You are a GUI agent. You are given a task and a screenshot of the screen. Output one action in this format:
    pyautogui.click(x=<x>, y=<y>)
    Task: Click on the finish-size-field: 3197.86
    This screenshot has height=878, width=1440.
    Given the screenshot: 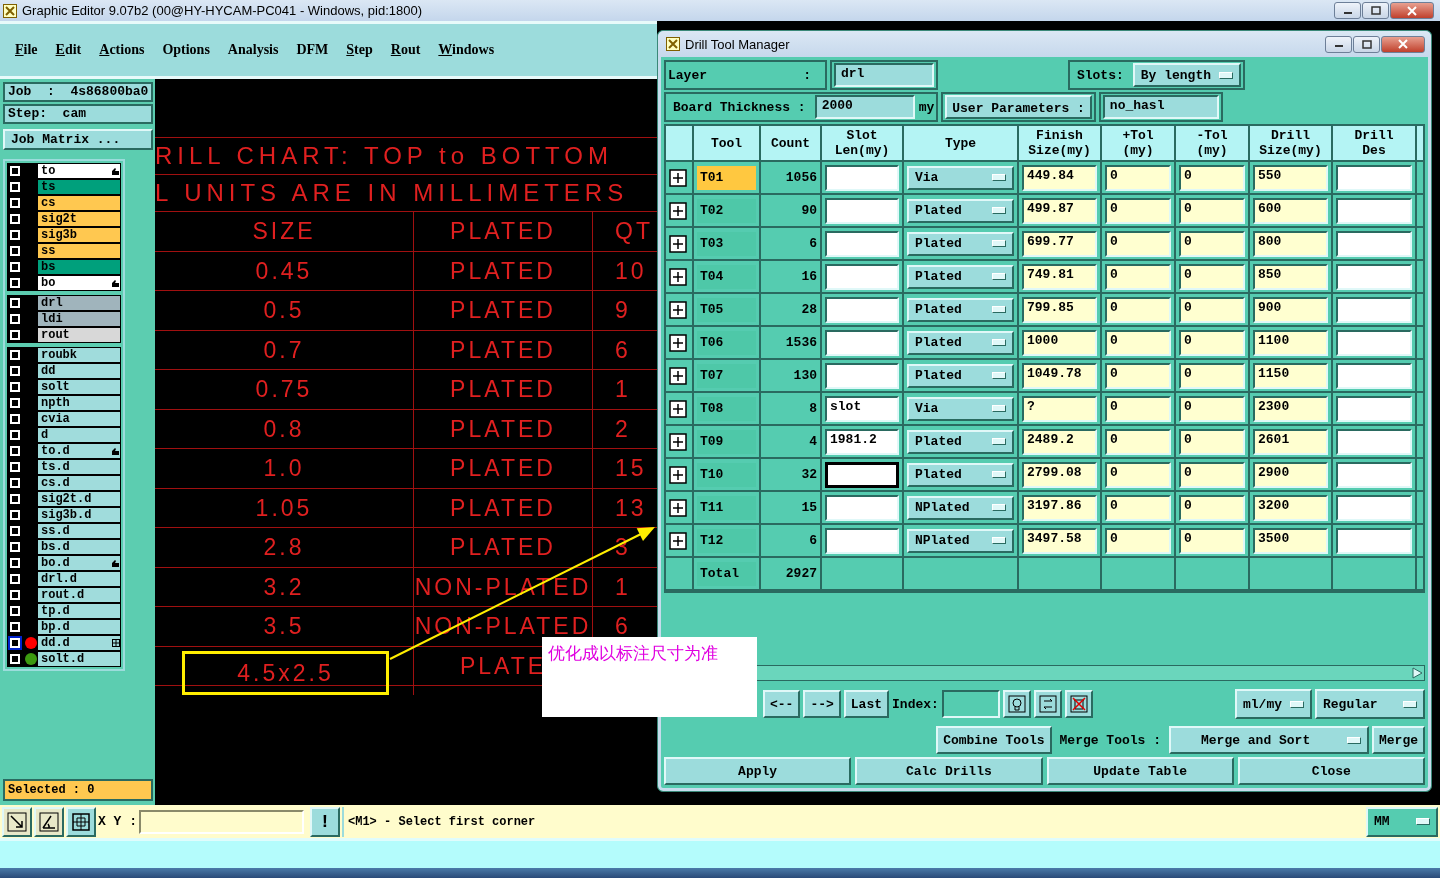 What is the action you would take?
    pyautogui.click(x=1059, y=507)
    